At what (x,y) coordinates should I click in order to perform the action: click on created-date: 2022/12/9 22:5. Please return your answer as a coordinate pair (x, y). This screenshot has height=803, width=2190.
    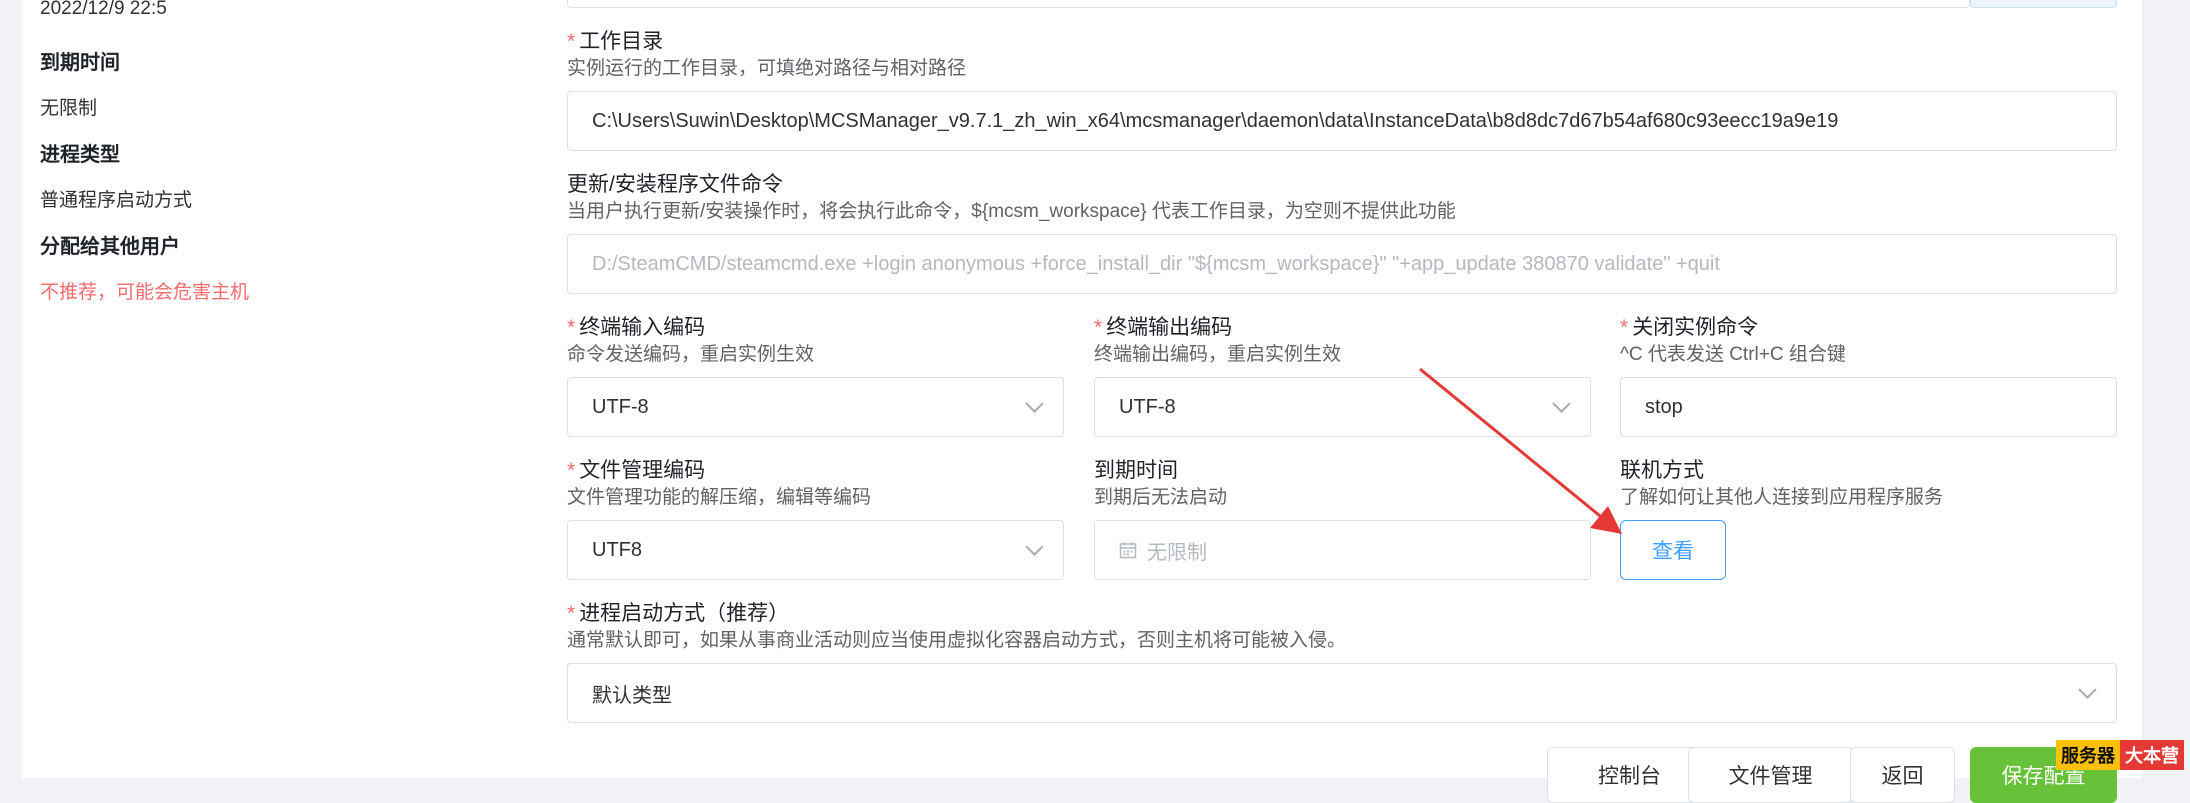
    Looking at the image, I should click on (103, 9).